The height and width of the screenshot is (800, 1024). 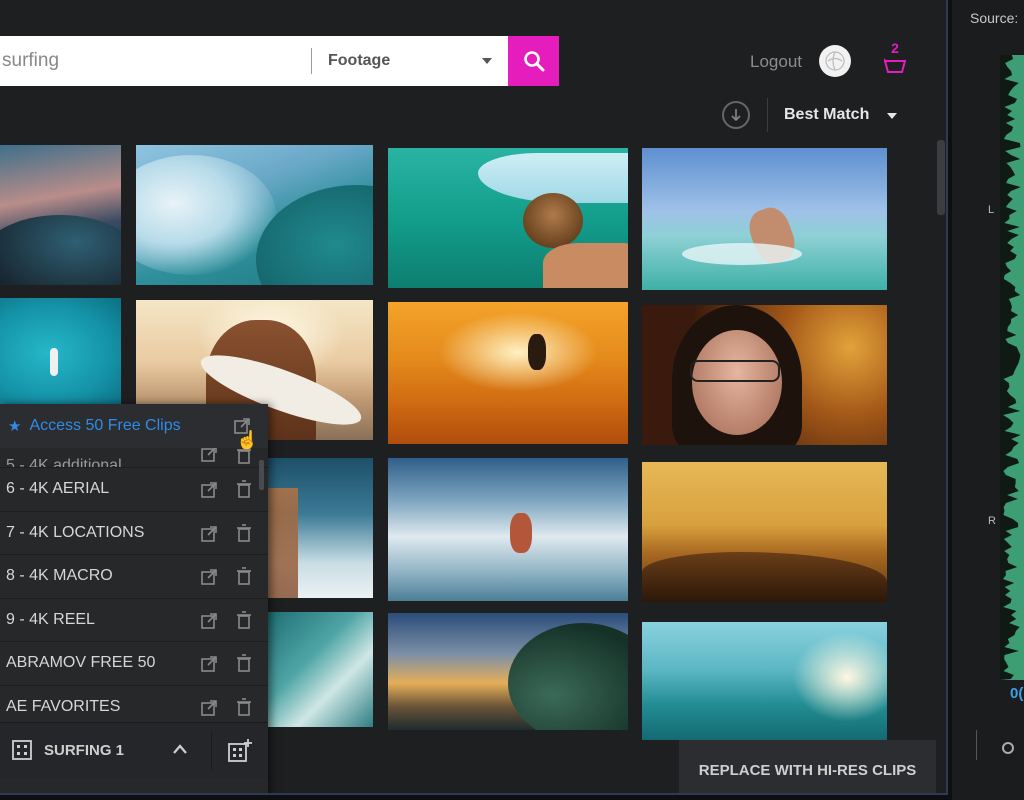 What do you see at coordinates (320, 669) in the screenshot?
I see `thumbnail-wave-curl-close` at bounding box center [320, 669].